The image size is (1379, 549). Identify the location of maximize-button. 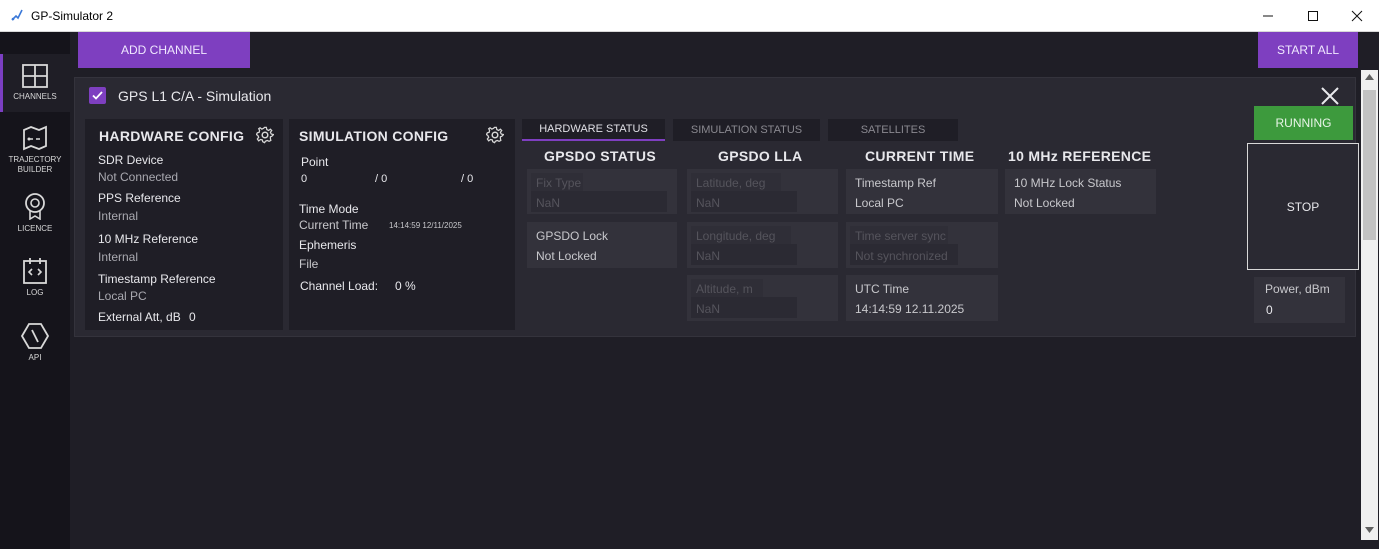
(1313, 16).